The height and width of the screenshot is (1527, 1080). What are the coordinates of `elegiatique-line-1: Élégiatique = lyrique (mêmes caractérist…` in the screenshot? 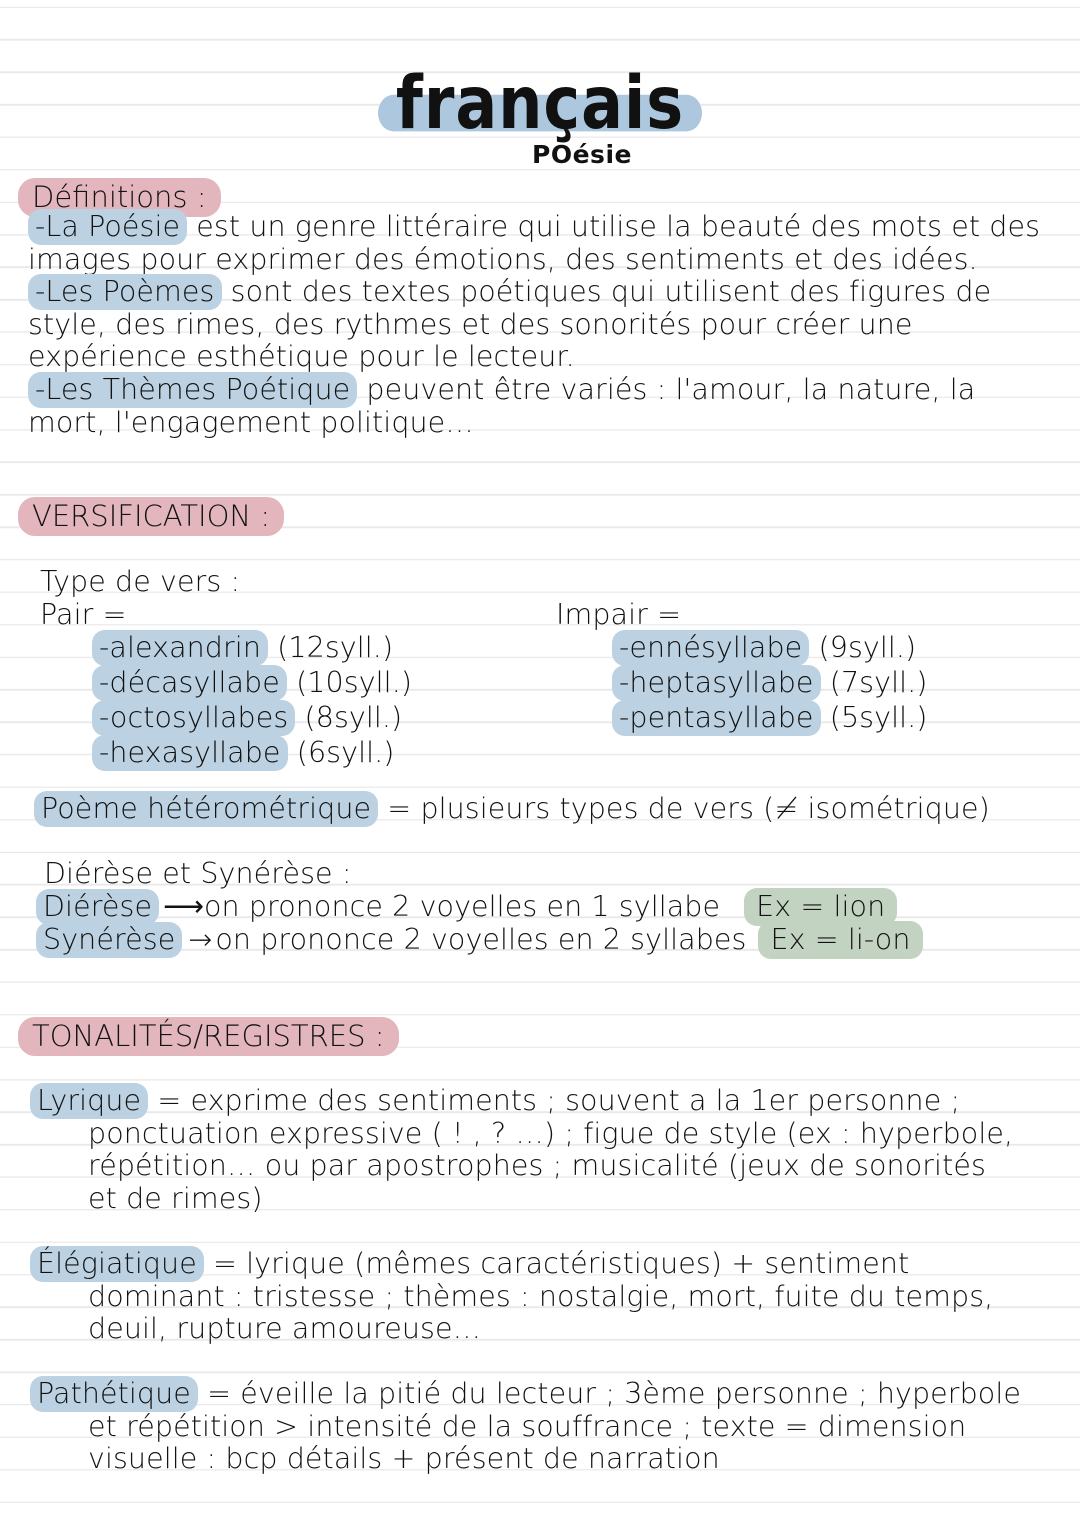 It's located at (550, 1264).